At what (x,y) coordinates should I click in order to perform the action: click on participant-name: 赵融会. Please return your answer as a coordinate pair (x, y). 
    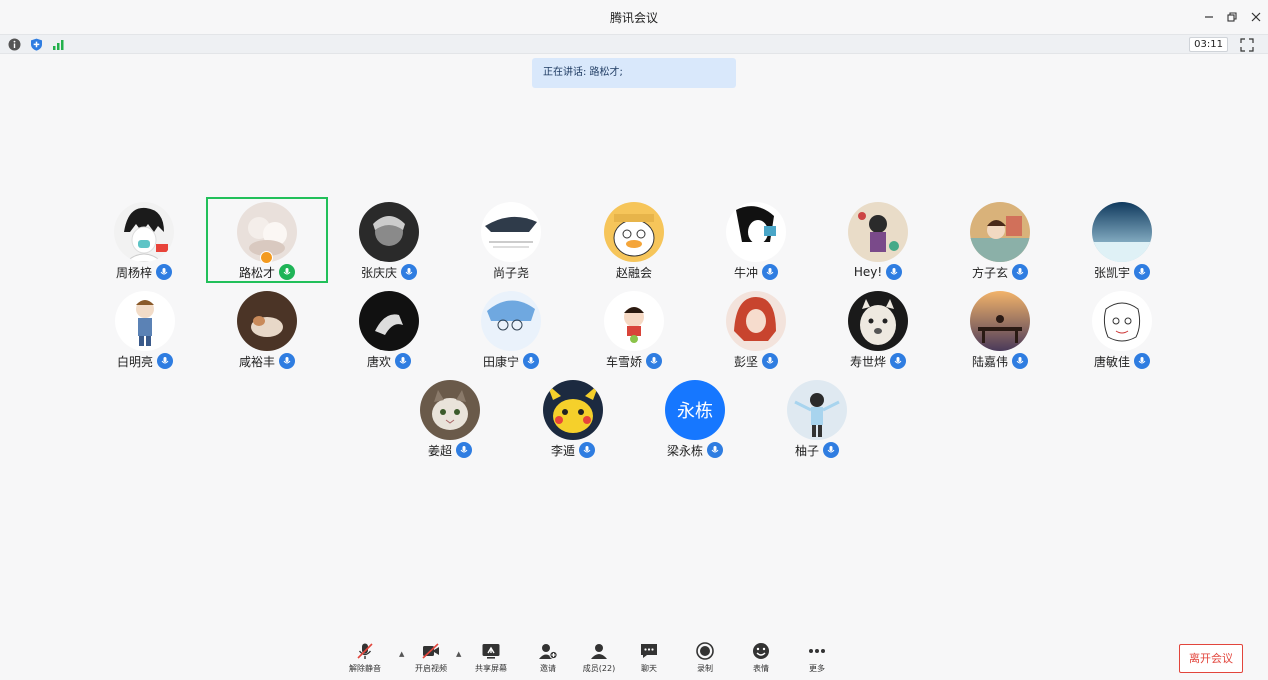
    Looking at the image, I should click on (633, 272).